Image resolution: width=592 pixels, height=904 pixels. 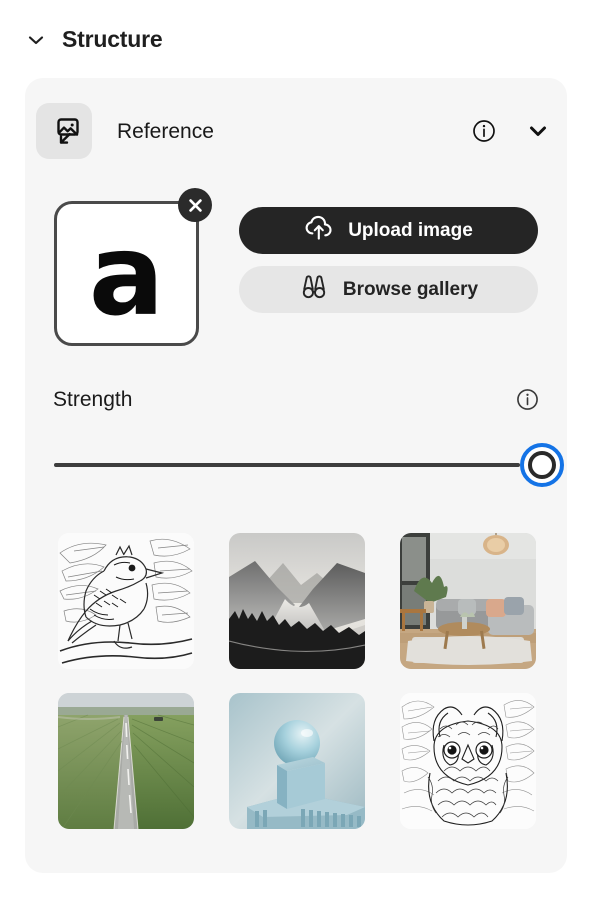 What do you see at coordinates (314, 290) in the screenshot?
I see `binoculars-icon` at bounding box center [314, 290].